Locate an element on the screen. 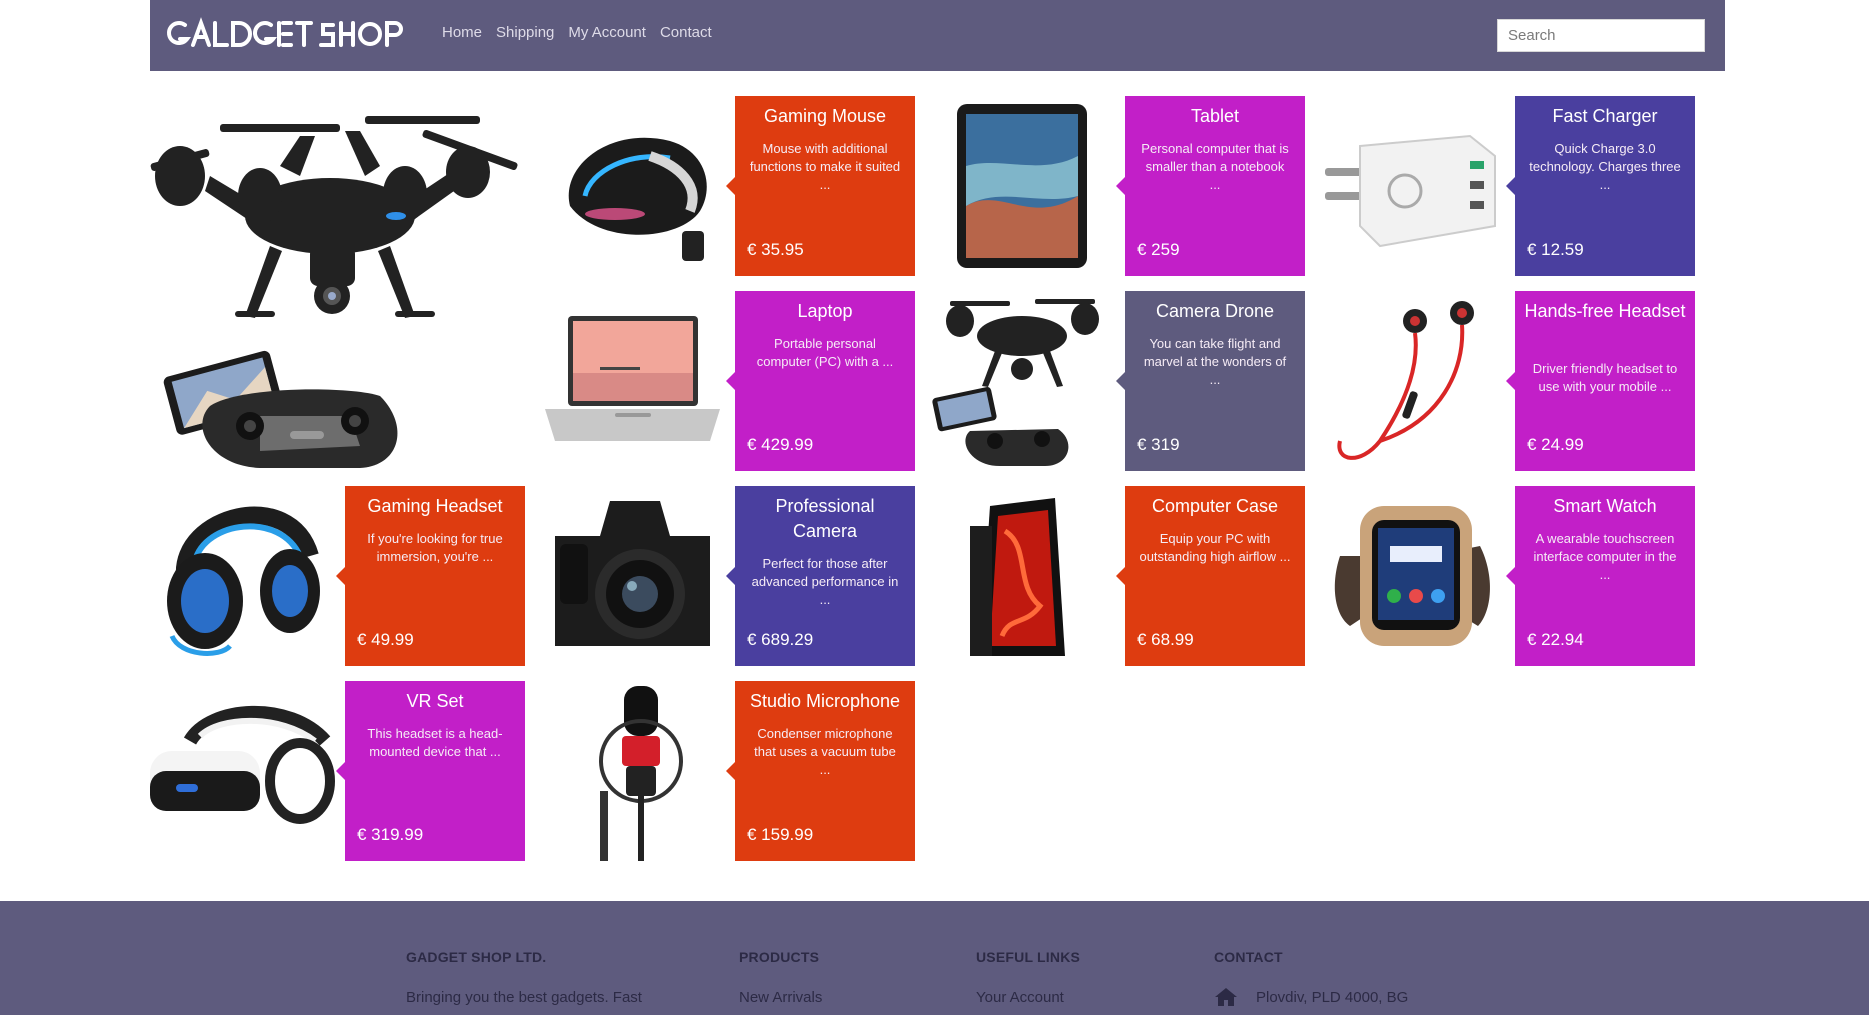 The width and height of the screenshot is (1869, 1015). nav-contact: Contact is located at coordinates (686, 32).